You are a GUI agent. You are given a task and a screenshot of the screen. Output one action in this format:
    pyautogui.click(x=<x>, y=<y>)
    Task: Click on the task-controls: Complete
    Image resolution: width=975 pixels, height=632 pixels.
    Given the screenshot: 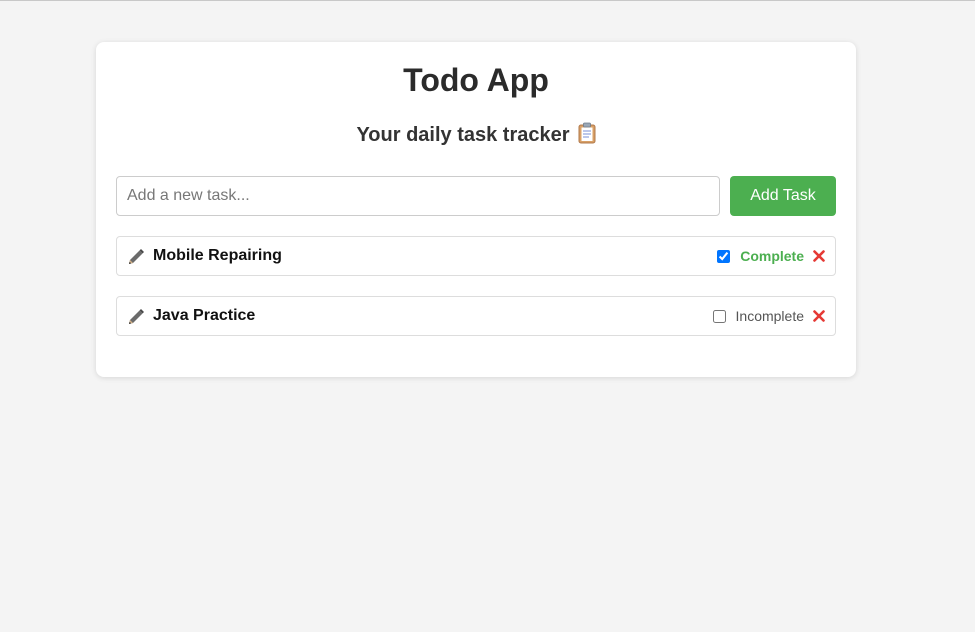 What is the action you would take?
    pyautogui.click(x=771, y=256)
    